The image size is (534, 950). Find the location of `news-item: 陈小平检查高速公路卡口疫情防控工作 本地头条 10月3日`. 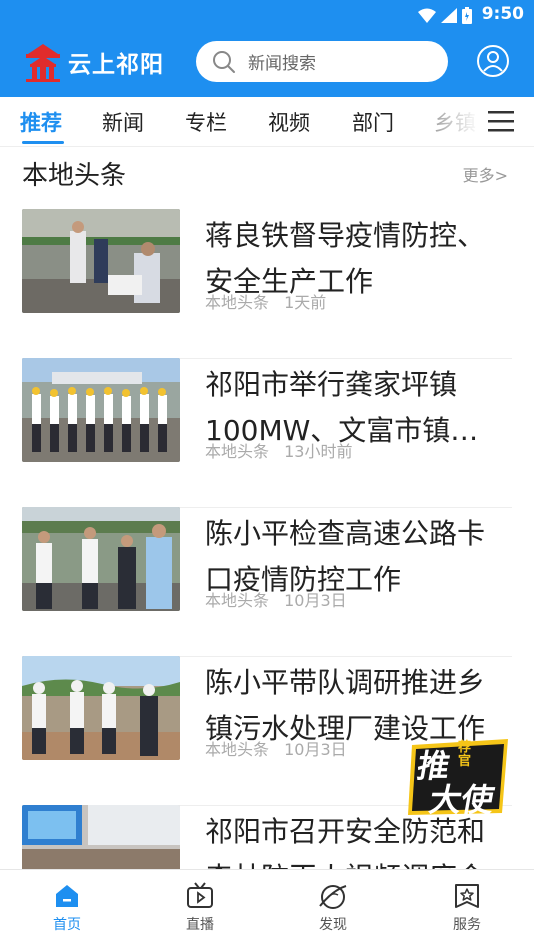

news-item: 陈小平检查高速公路卡口疫情防控工作 本地头条 10月3日 is located at coordinates (267, 582).